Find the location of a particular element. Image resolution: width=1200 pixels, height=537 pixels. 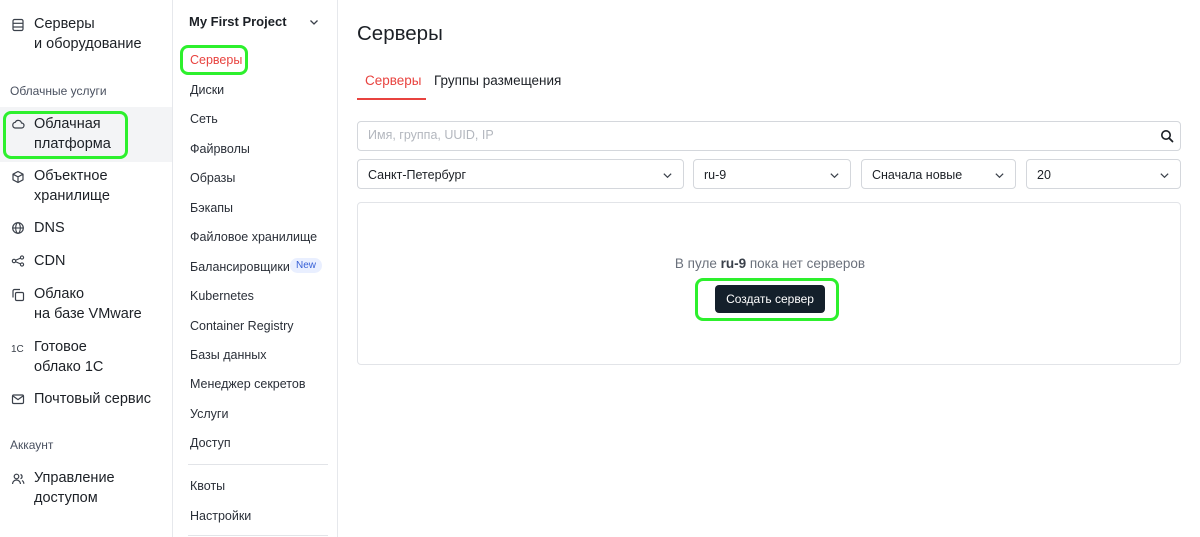

mail-icon is located at coordinates (18, 399).